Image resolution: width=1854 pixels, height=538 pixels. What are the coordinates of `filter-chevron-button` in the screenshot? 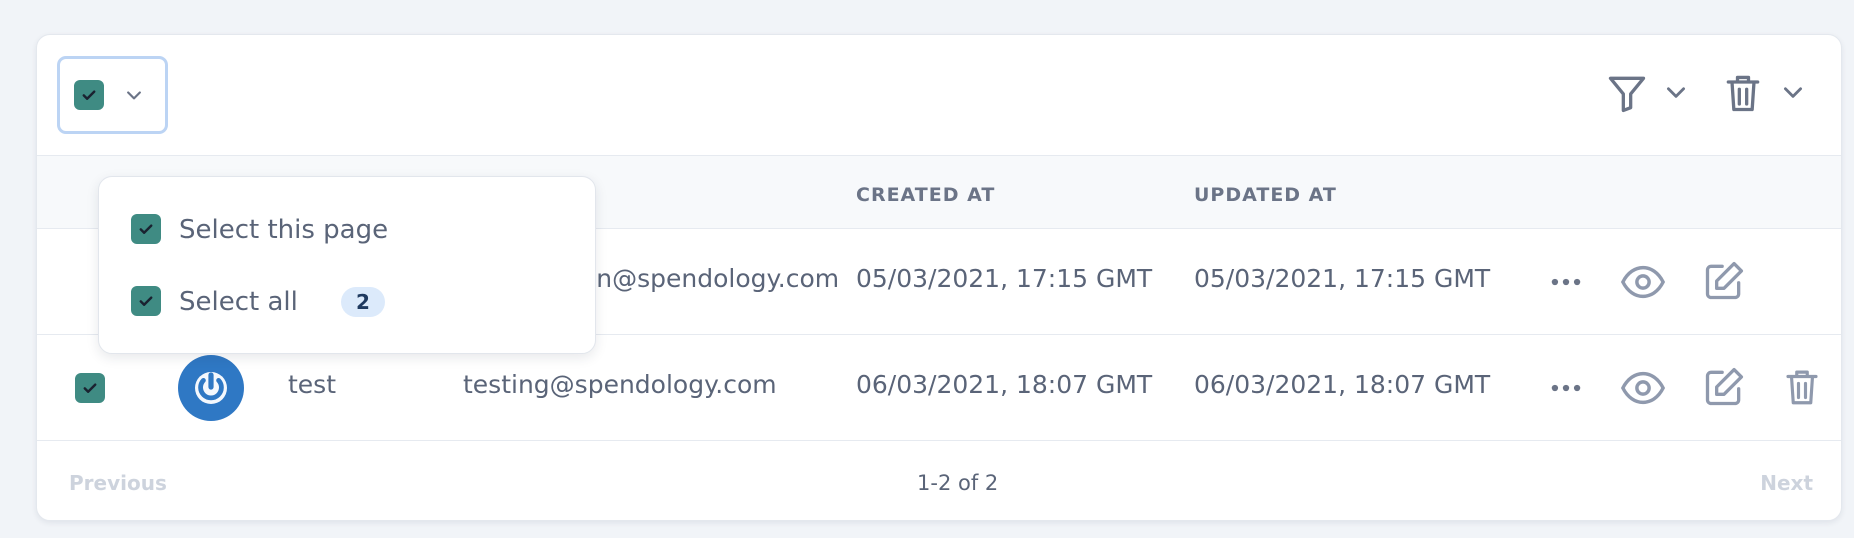 It's located at (1676, 92).